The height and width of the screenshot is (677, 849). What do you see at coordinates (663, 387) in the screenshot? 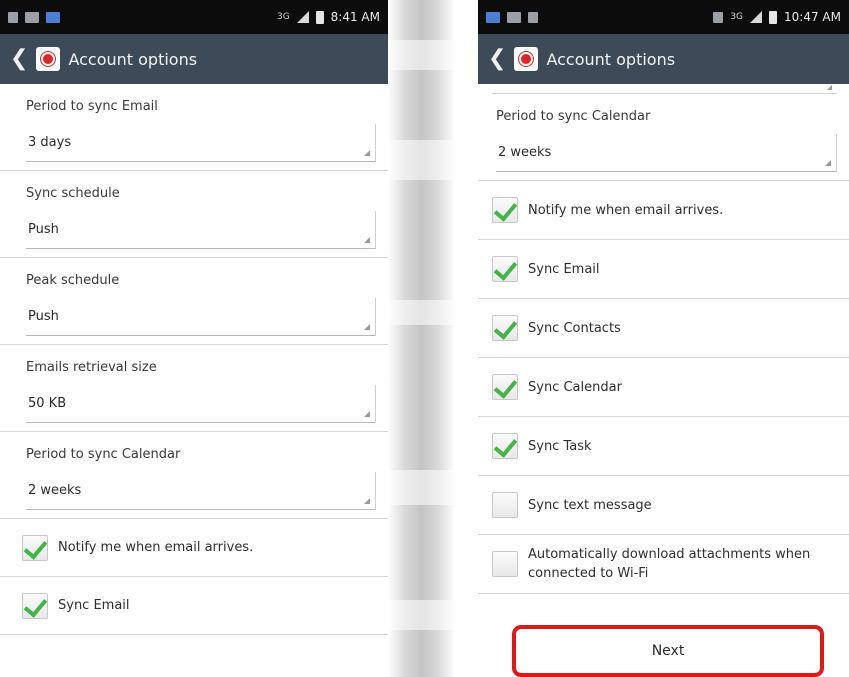
I see `checkbox-row-sync-calendar: Sync Calendar` at bounding box center [663, 387].